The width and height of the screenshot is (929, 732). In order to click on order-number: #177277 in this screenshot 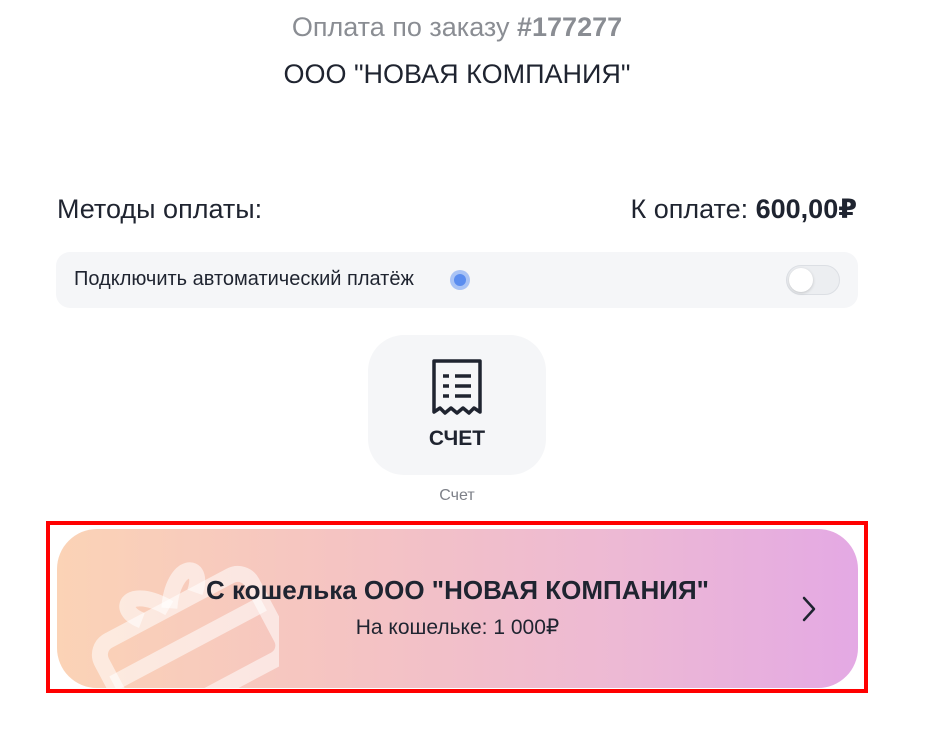, I will do `click(570, 27)`.